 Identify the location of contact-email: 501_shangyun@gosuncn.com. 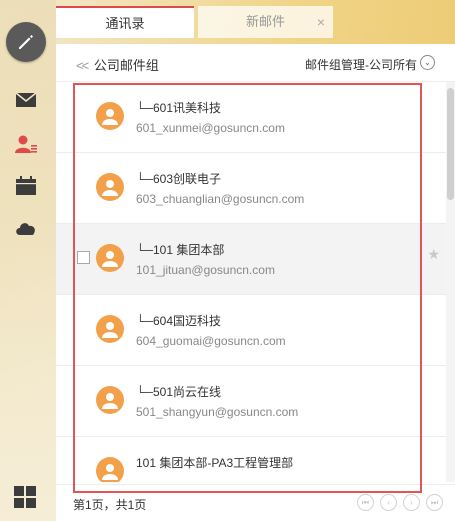
(217, 412).